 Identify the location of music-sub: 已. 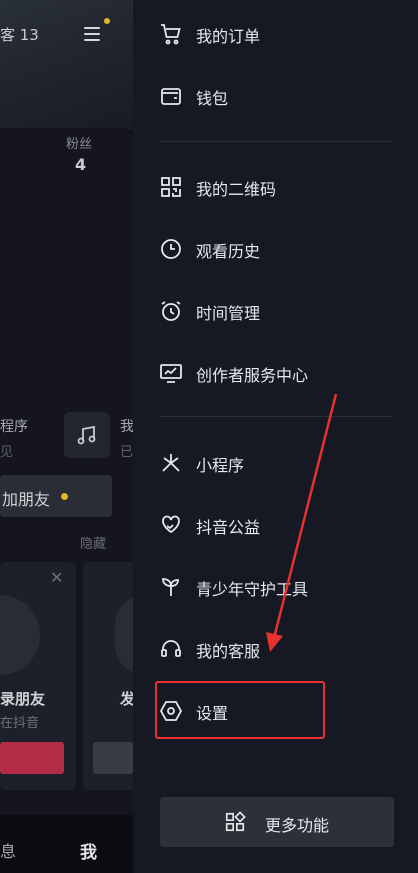
(126, 452).